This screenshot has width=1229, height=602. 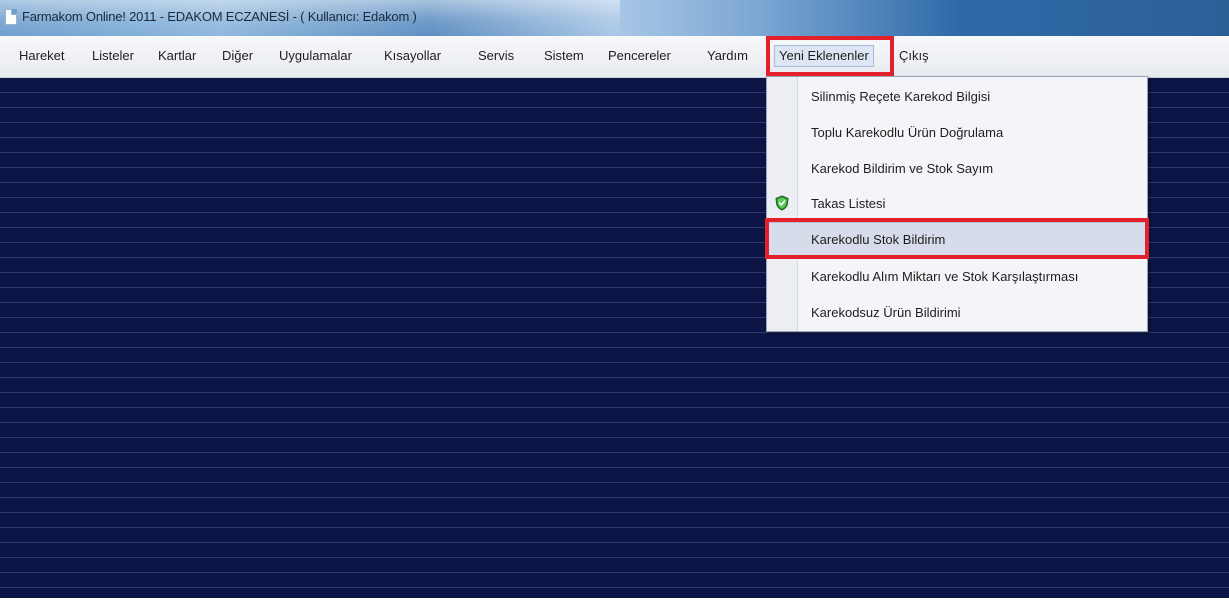 I want to click on dropdown-item-silinmis-recete: Silinmiş Reçete Karekod Bilgisi, so click(x=957, y=97).